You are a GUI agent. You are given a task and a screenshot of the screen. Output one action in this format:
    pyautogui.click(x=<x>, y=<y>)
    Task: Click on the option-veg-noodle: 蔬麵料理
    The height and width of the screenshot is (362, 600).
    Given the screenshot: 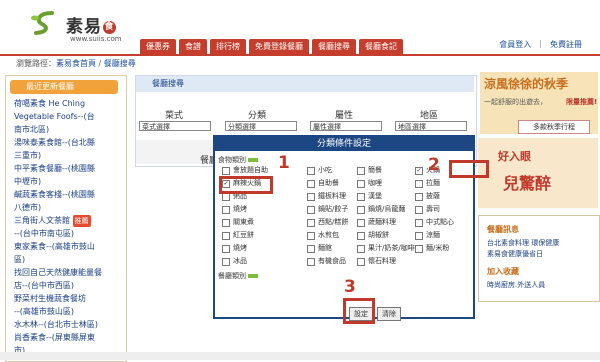 What is the action you would take?
    pyautogui.click(x=376, y=222)
    